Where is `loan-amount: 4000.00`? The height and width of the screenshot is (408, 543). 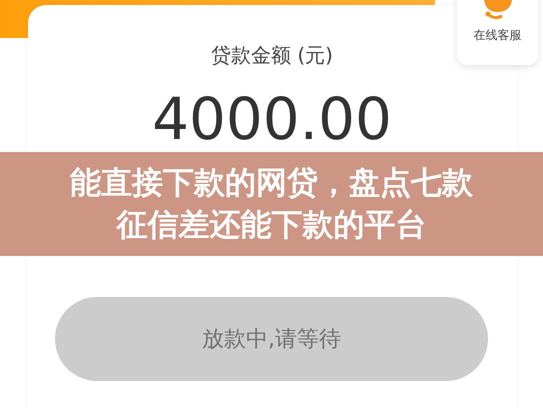
loan-amount: 4000.00 is located at coordinates (272, 119).